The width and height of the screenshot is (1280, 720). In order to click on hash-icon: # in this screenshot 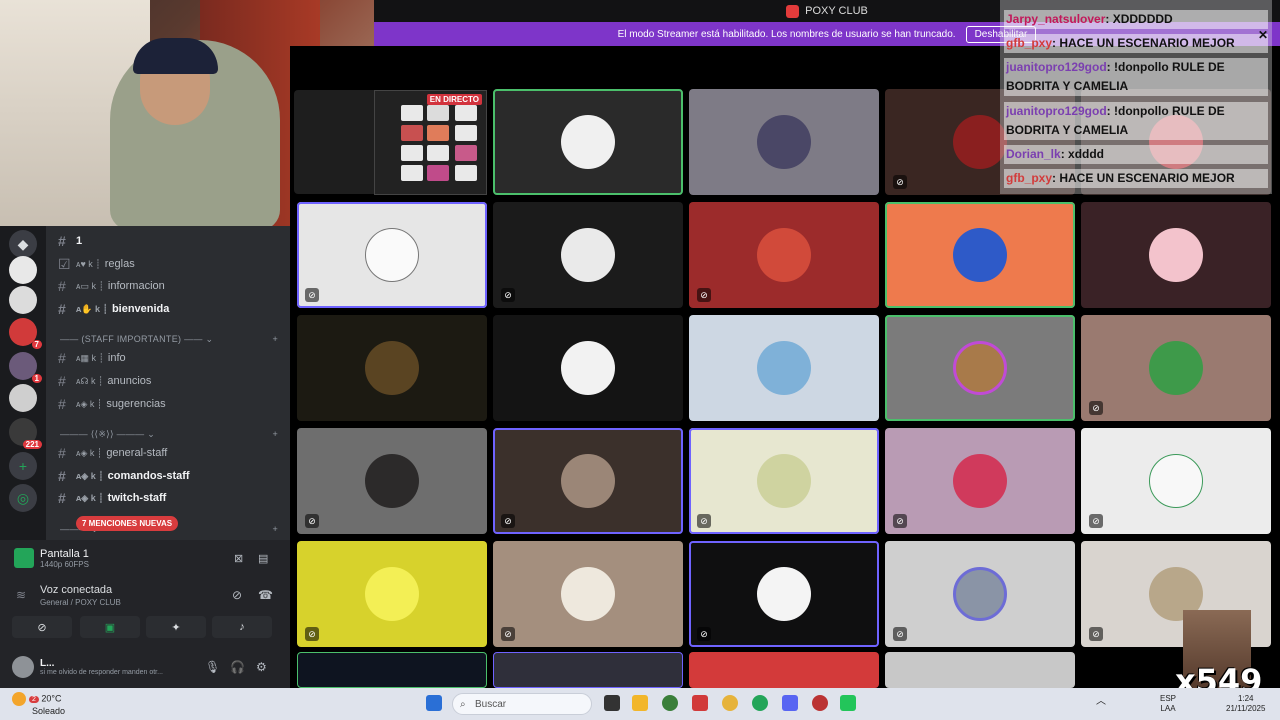, I will do `click(62, 453)`.